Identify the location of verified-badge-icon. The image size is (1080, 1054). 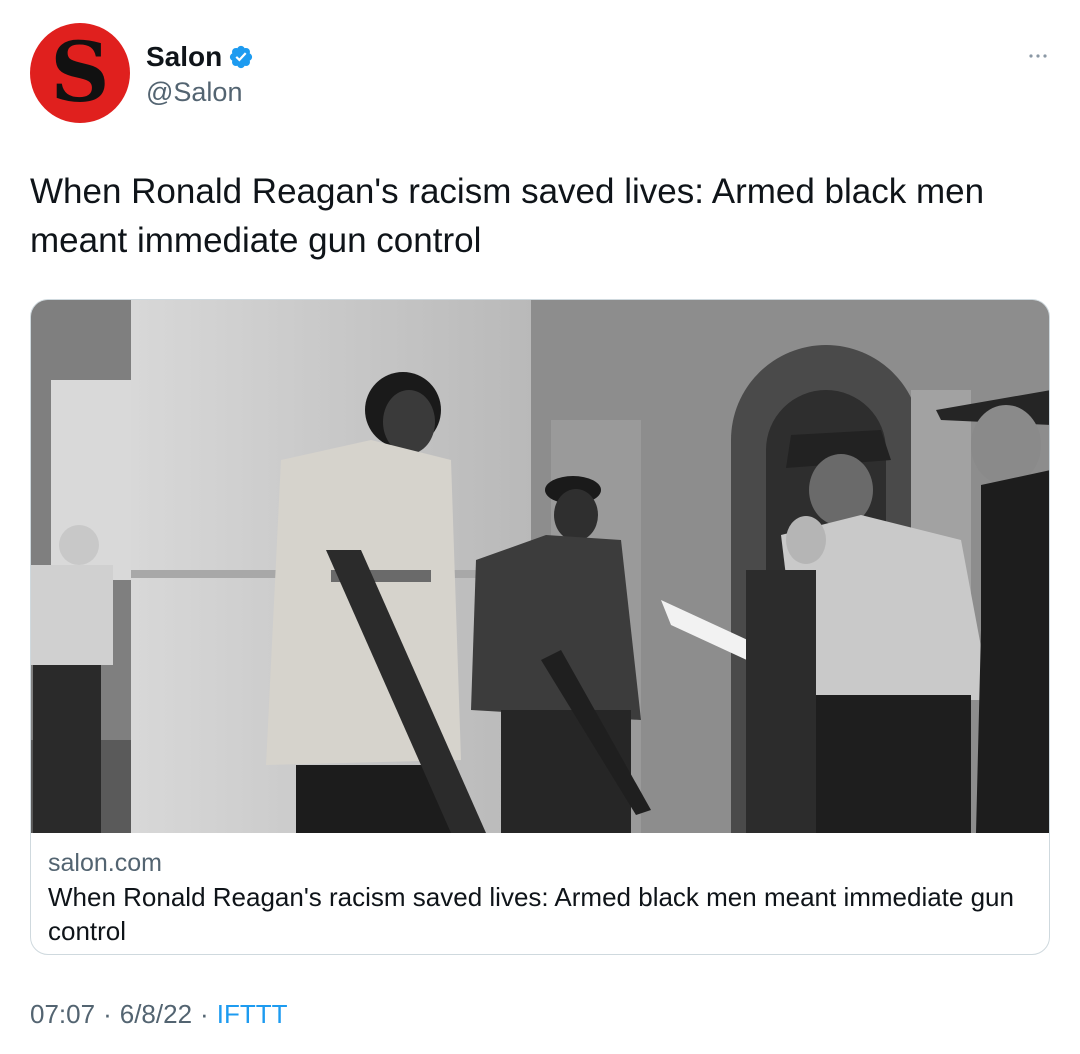
(241, 57).